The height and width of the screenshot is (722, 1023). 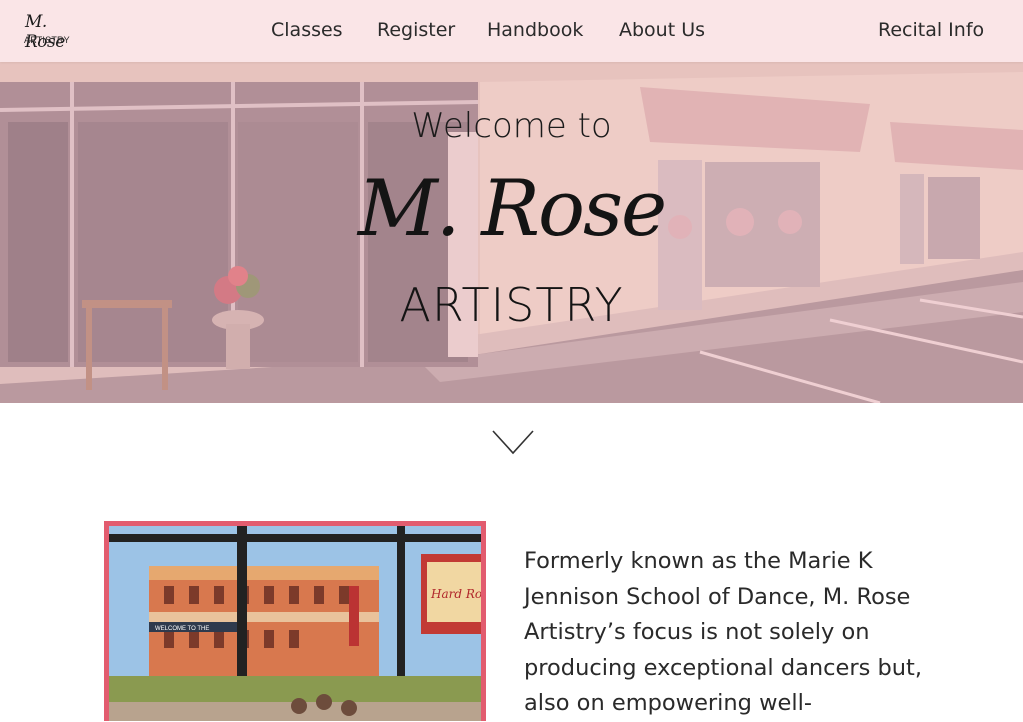 I want to click on nav-about-us: About Us, so click(x=662, y=30).